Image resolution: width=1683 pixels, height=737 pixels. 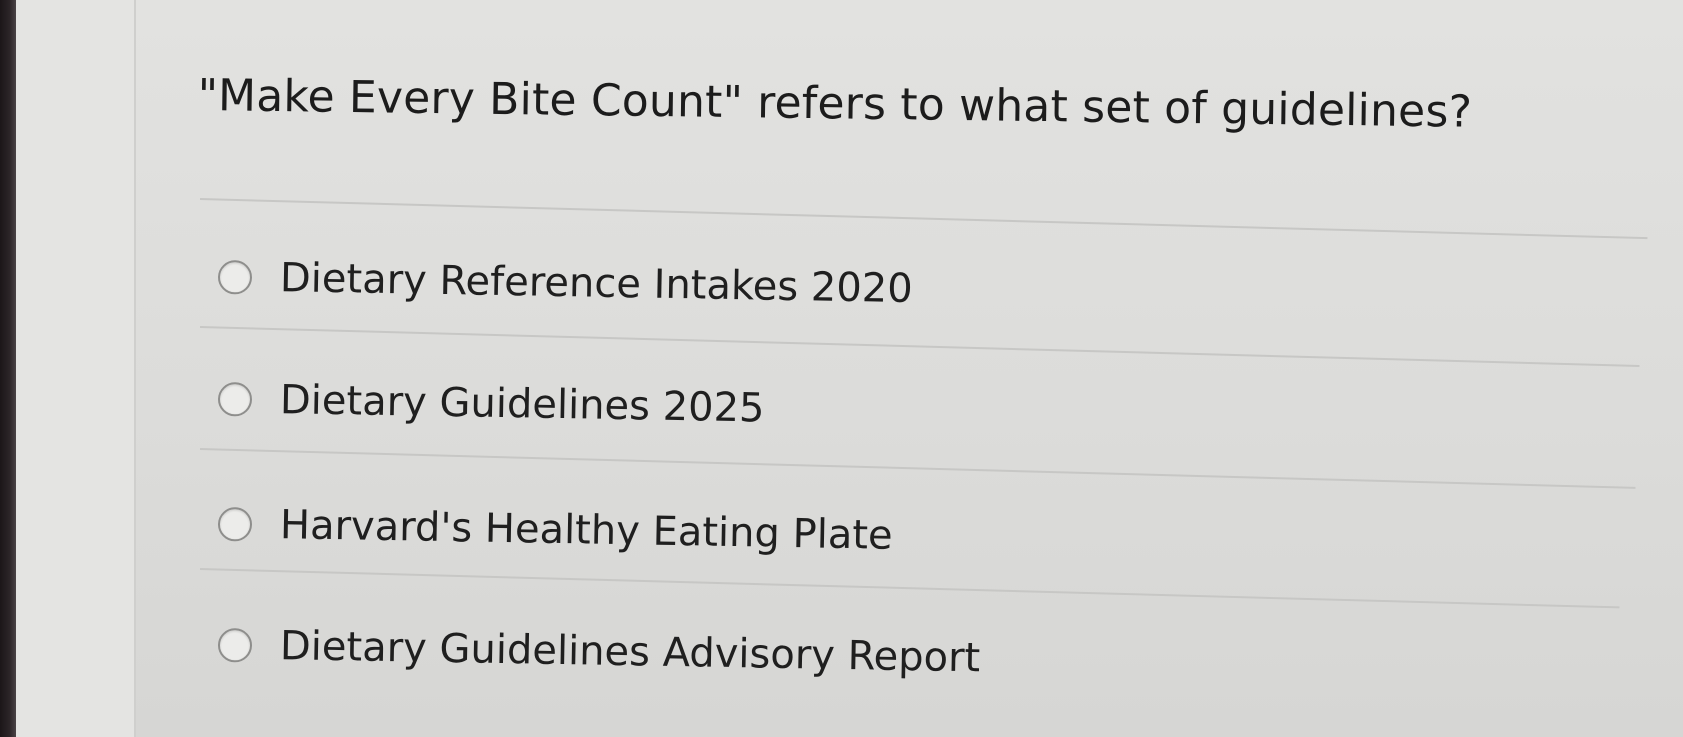 I want to click on answer-option-2: Dietary Guidelines 2025, so click(x=491, y=404).